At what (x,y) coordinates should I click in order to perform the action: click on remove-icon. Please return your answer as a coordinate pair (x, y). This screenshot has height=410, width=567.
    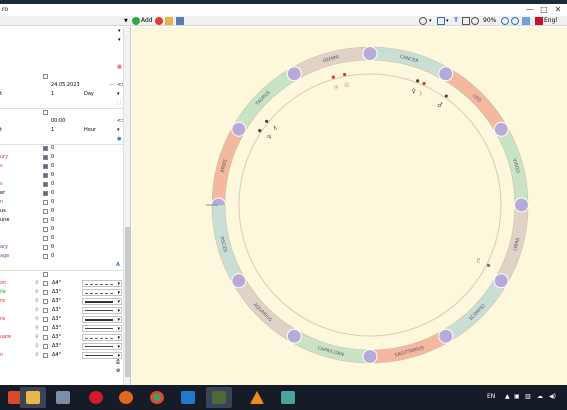
    Looking at the image, I should click on (159, 21).